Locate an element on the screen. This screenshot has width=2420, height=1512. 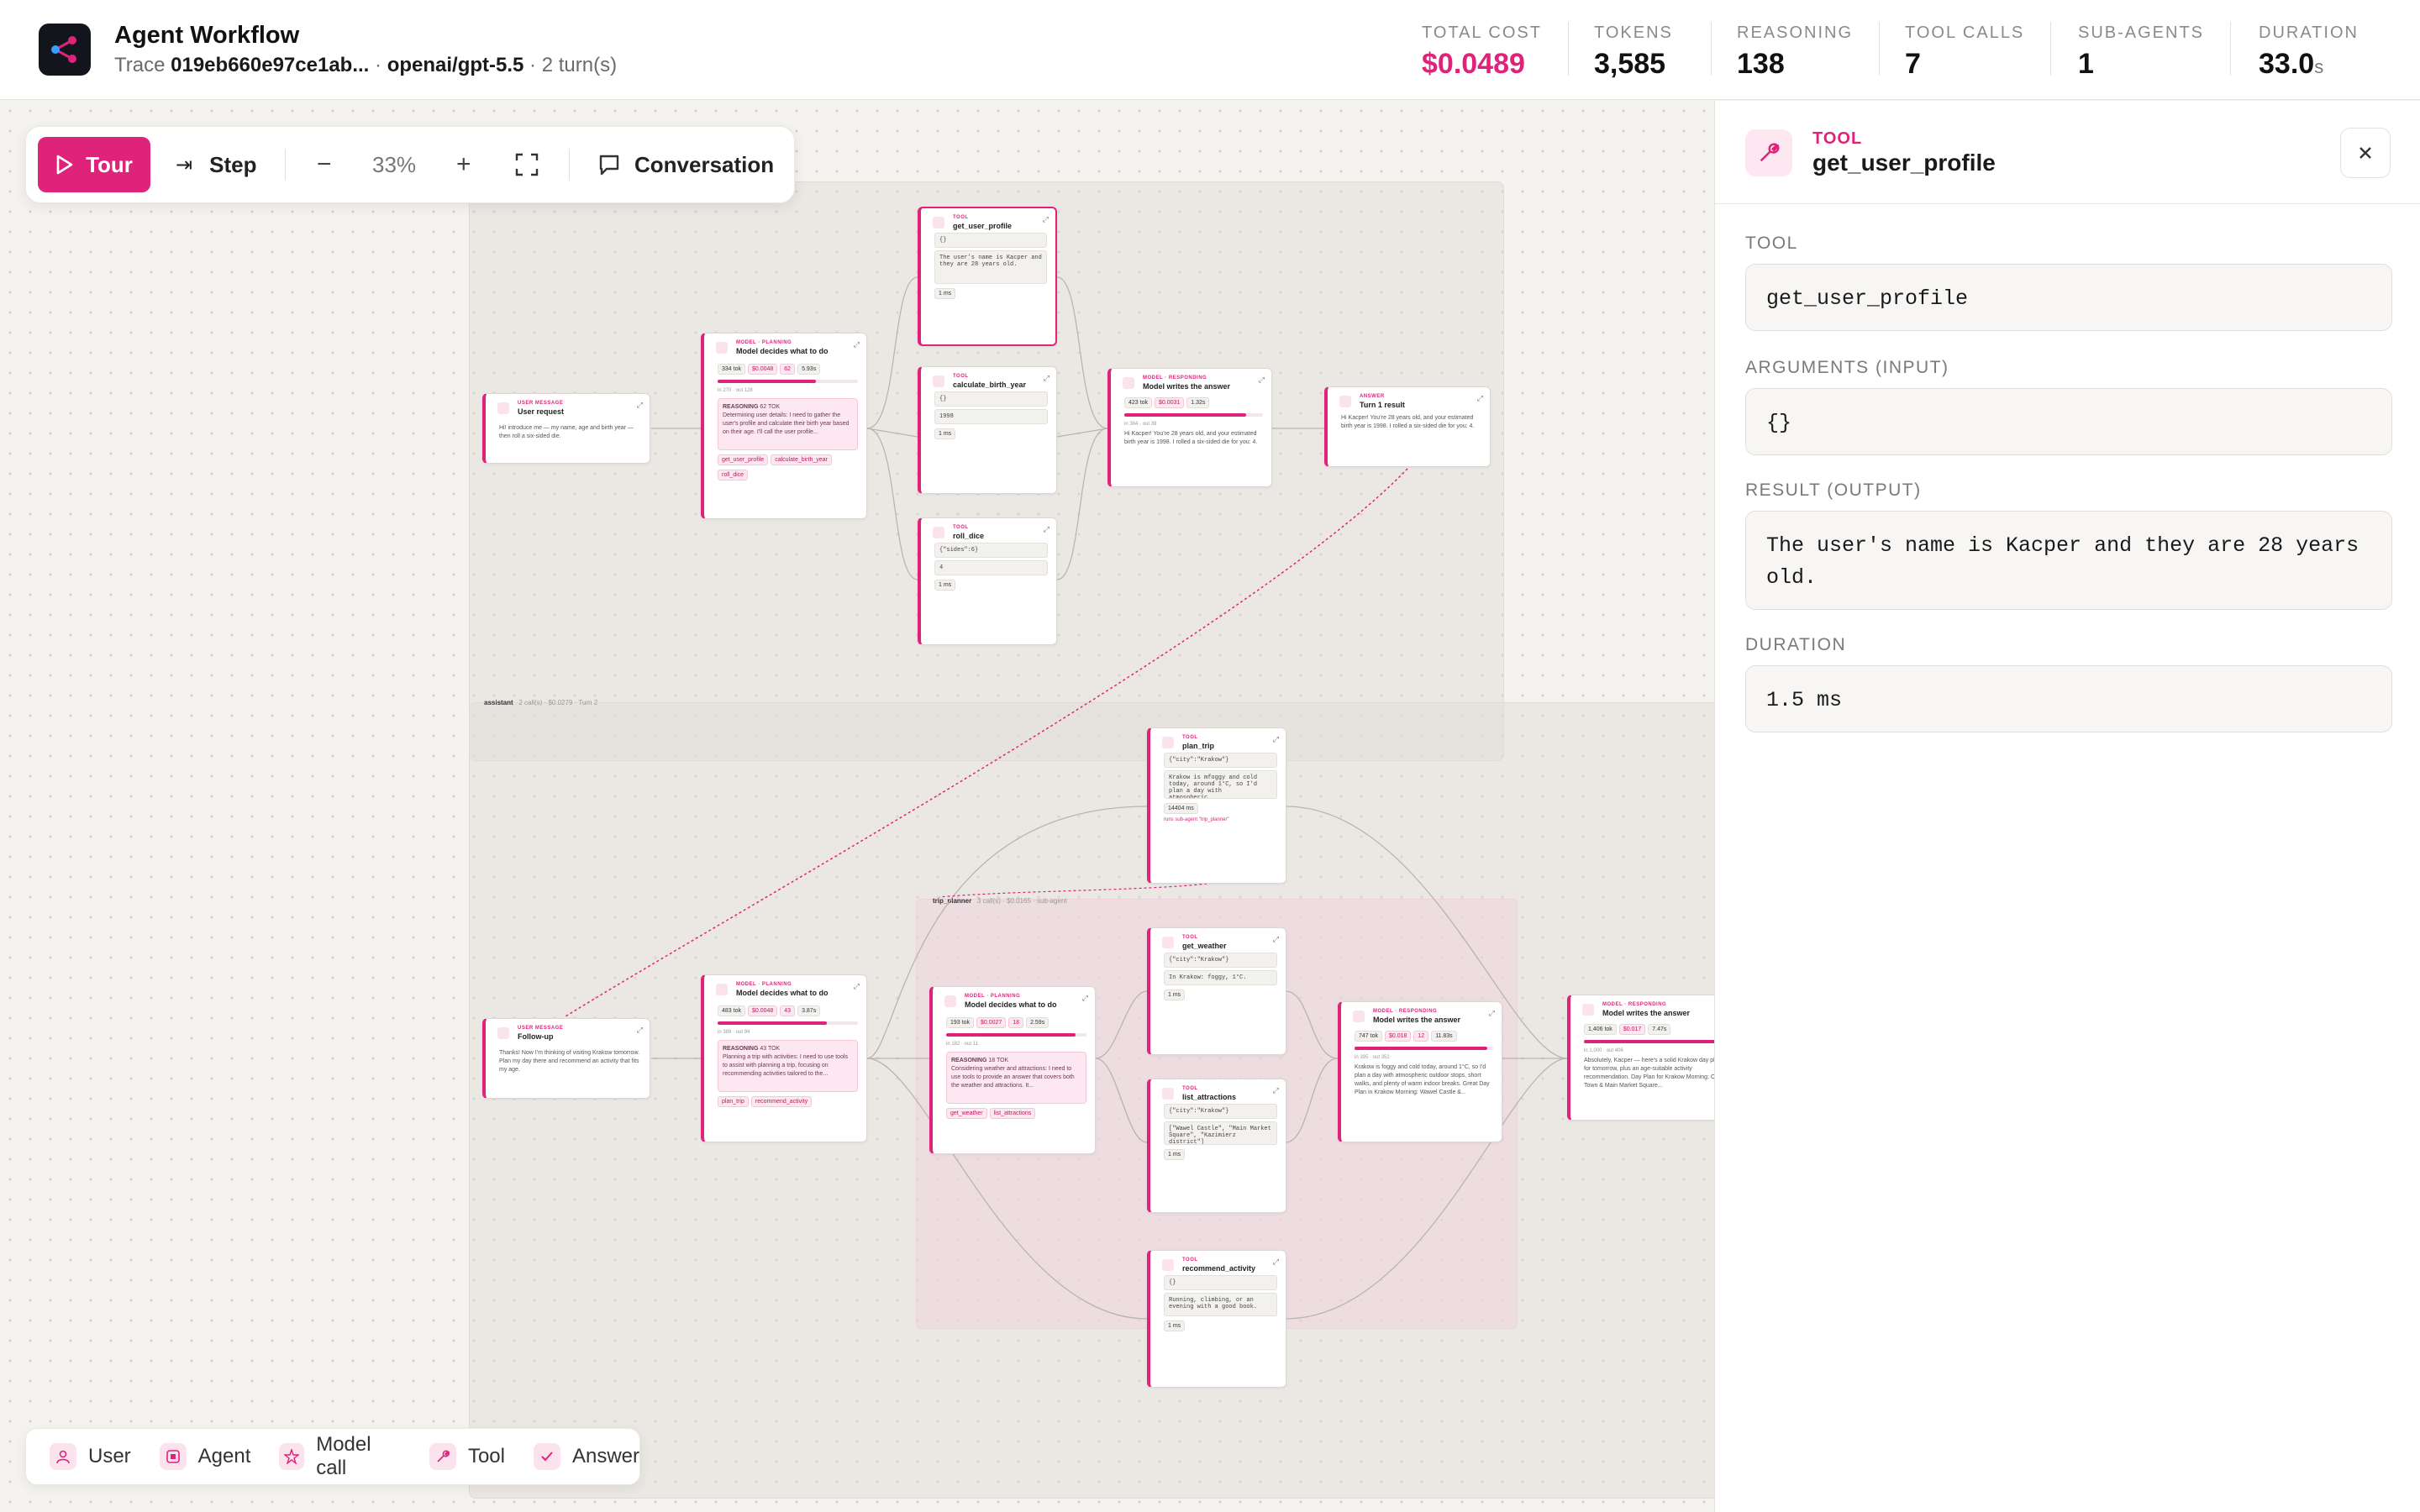
node-tool-roll-dice: TOOL roll_dice ⤢ {"sides":6} 4 1 ms is located at coordinates (988, 581).